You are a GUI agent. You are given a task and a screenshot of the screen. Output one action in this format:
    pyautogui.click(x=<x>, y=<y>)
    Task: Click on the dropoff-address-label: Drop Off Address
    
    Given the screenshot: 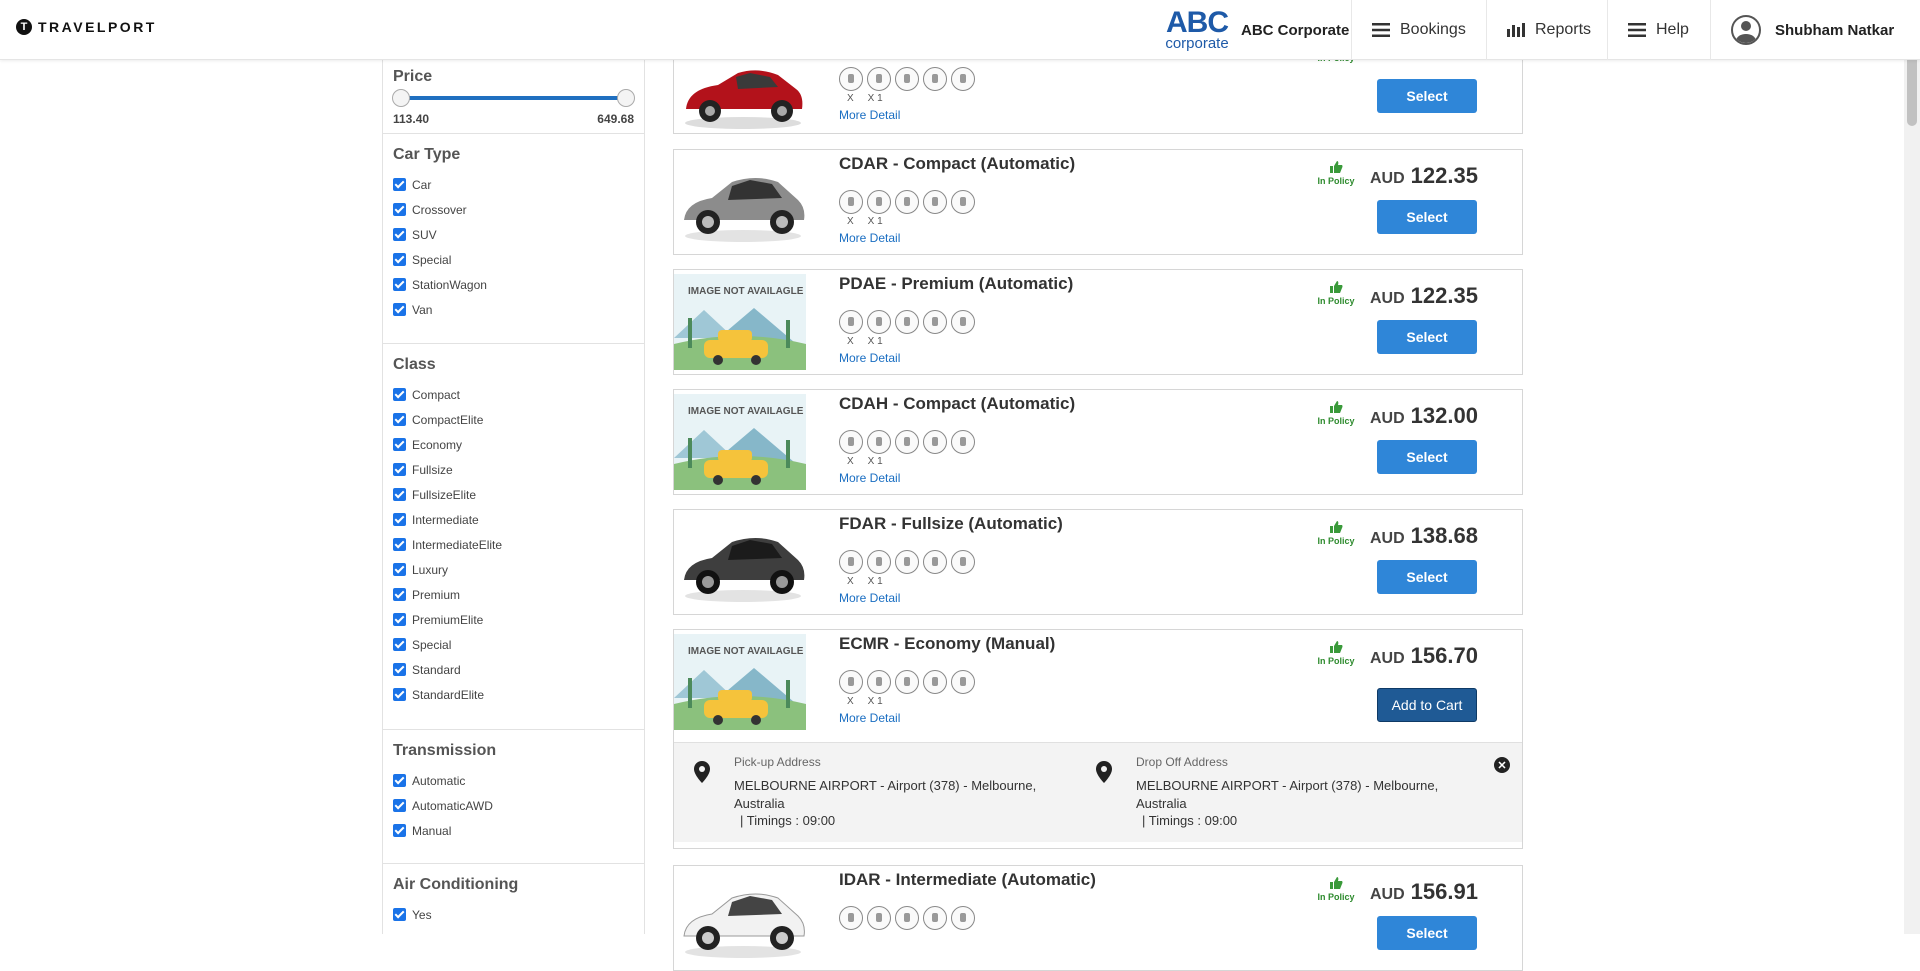 What is the action you would take?
    pyautogui.click(x=1182, y=762)
    